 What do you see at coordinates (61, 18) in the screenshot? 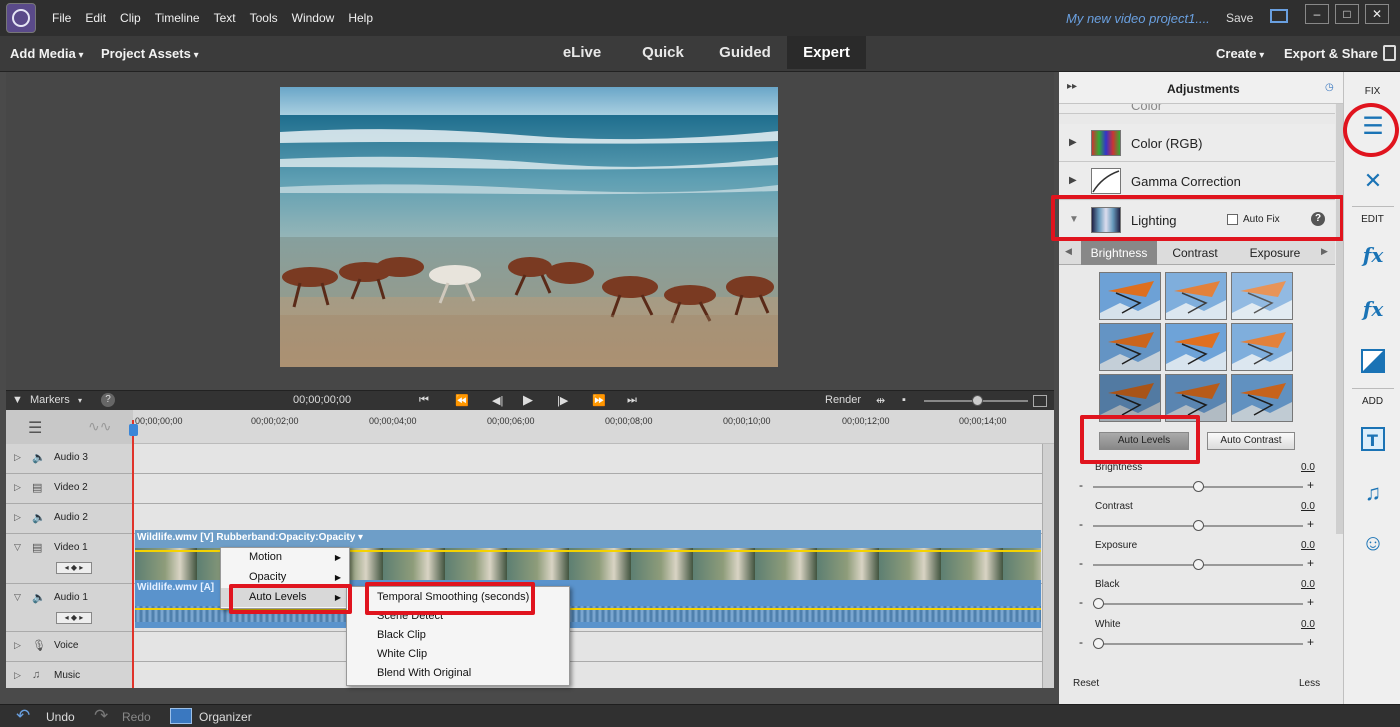
I see `menu-file: File` at bounding box center [61, 18].